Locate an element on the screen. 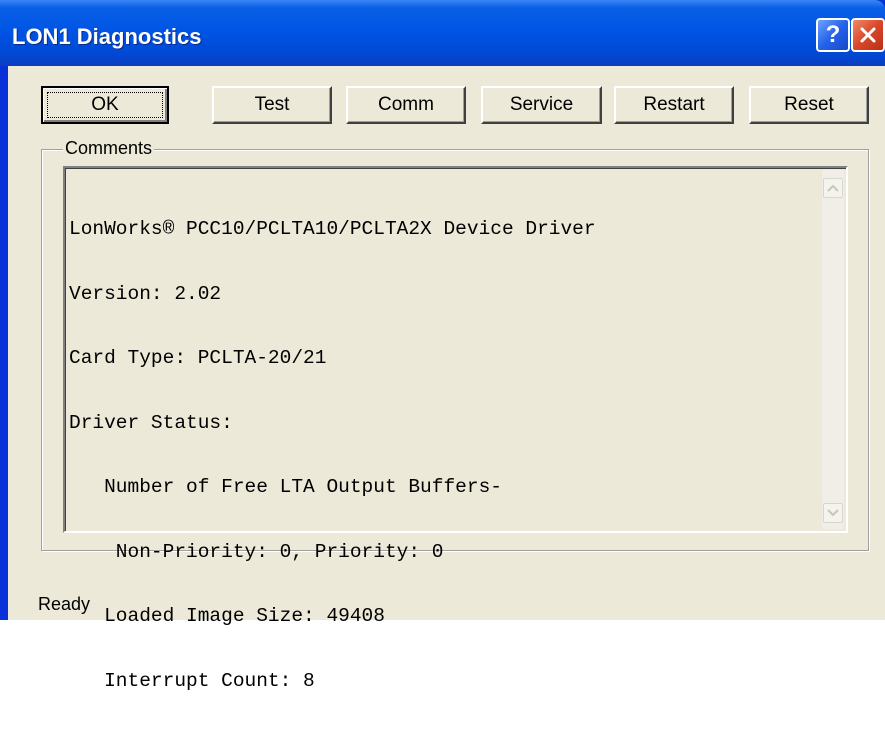  scroll-up-button is located at coordinates (833, 188).